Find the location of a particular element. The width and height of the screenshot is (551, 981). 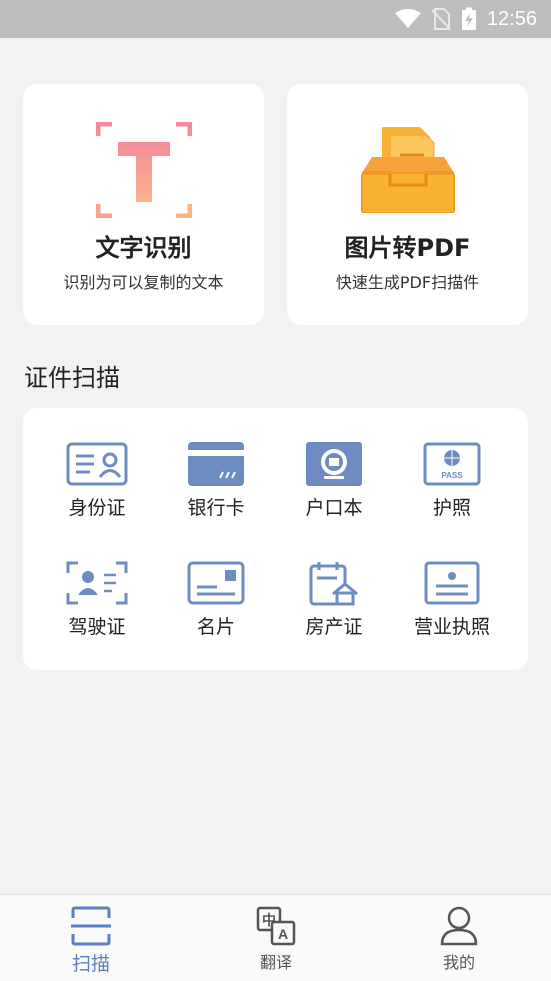

passport-icon: PASS is located at coordinates (452, 463).